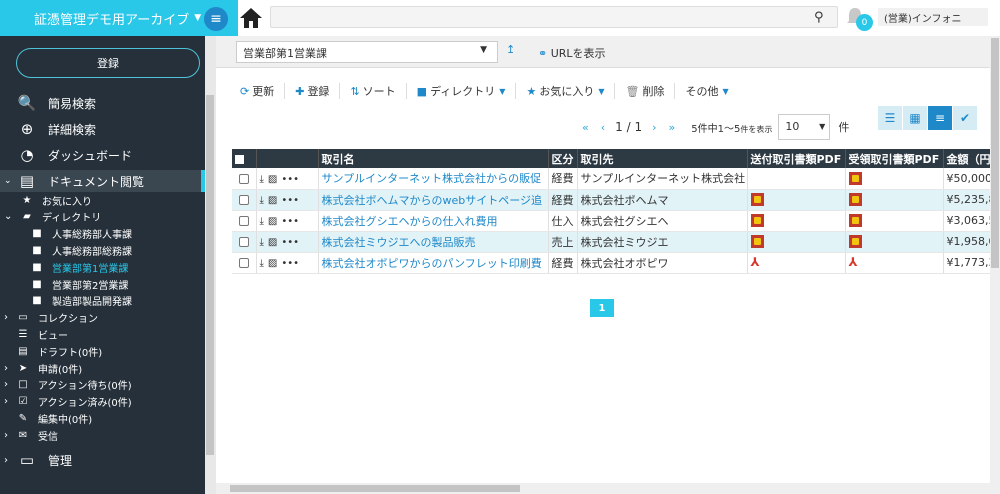  What do you see at coordinates (603, 127) in the screenshot?
I see `prev-page-icon: ‹` at bounding box center [603, 127].